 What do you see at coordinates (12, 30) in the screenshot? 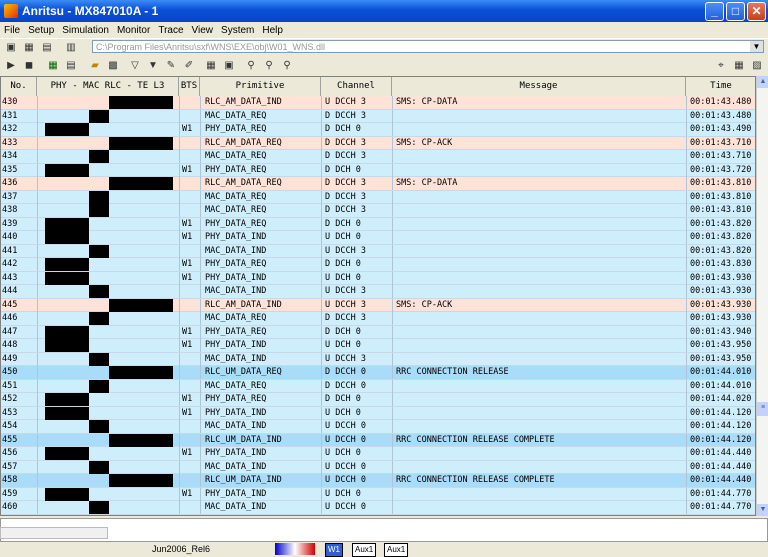
I see `menu-file: File` at bounding box center [12, 30].